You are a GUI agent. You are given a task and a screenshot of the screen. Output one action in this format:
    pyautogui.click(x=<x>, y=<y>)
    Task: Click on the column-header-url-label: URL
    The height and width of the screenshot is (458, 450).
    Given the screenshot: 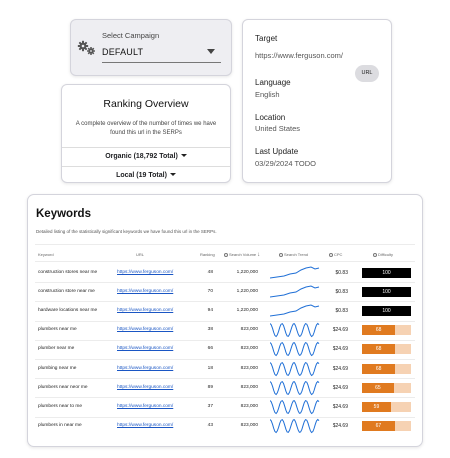 What is the action you would take?
    pyautogui.click(x=140, y=254)
    